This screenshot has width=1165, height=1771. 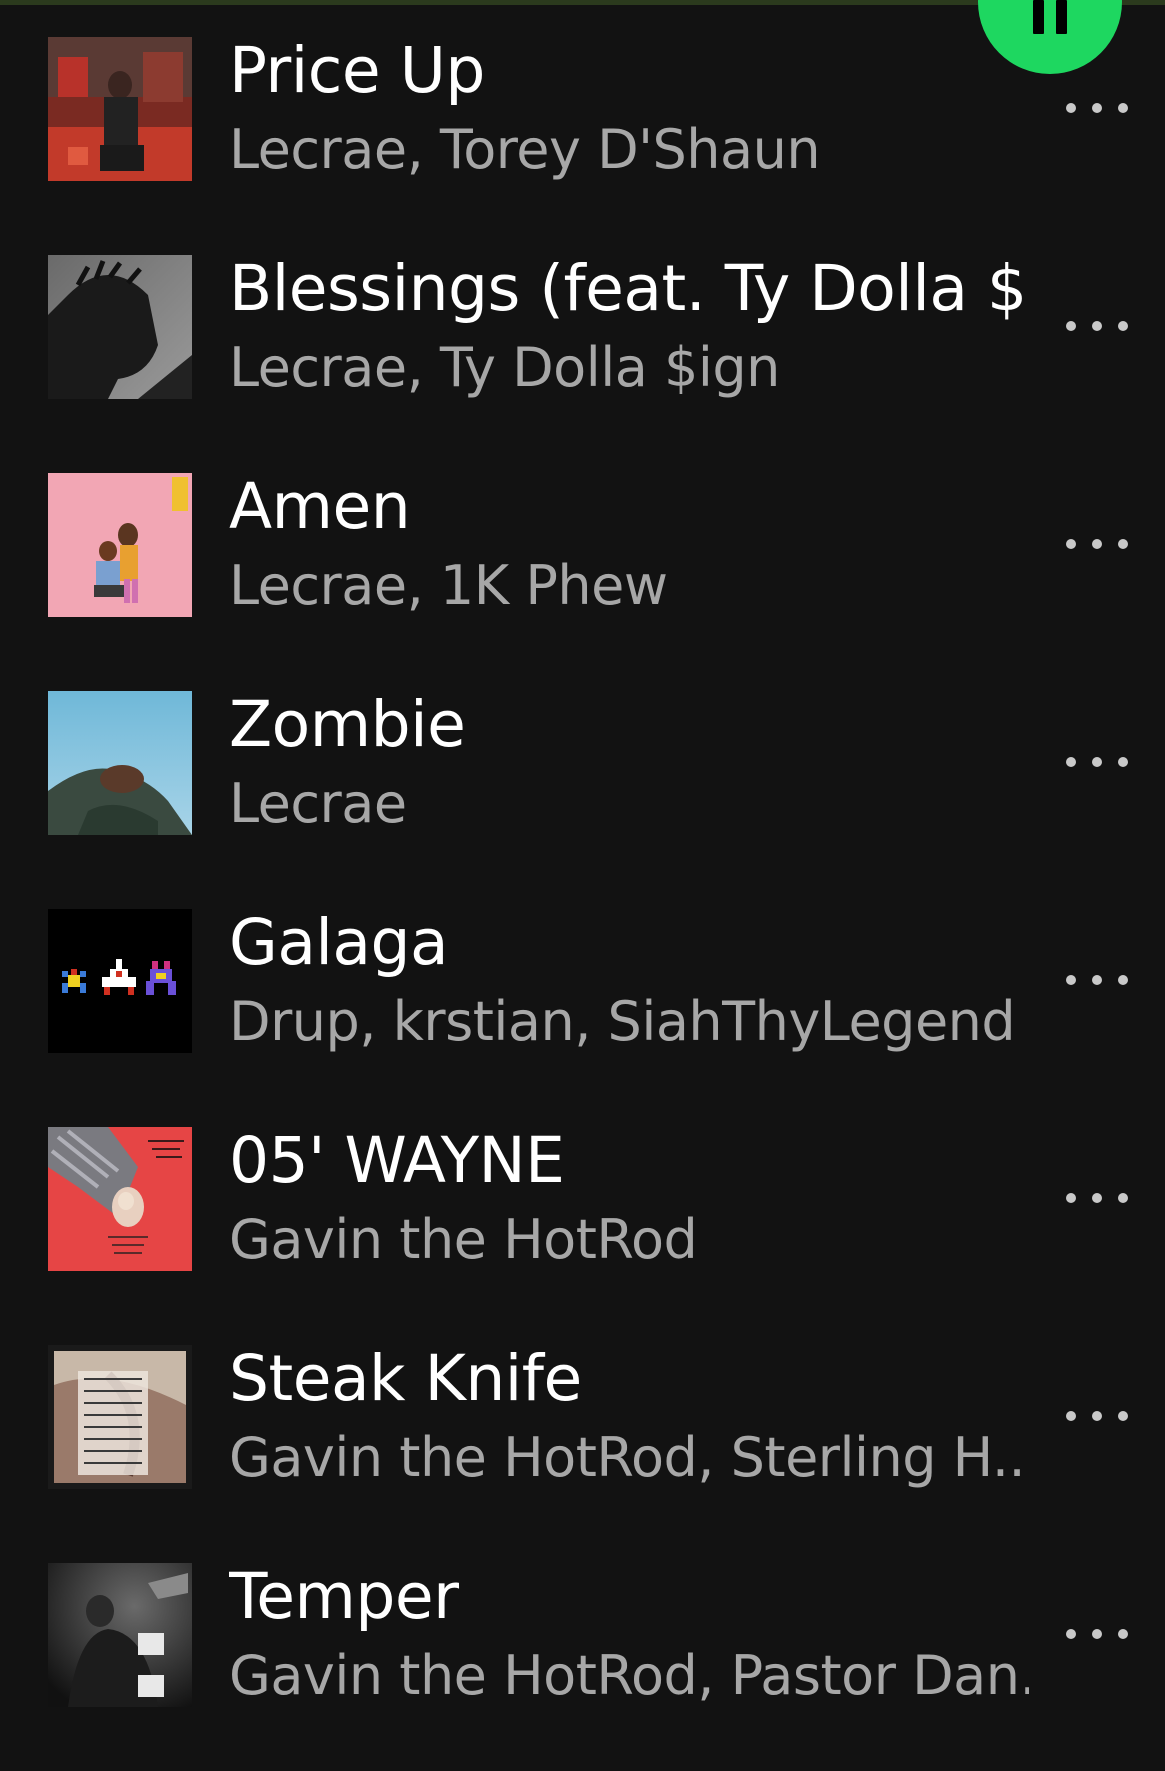 What do you see at coordinates (463, 1239) in the screenshot?
I see `track-artists: Gavin the HotRod` at bounding box center [463, 1239].